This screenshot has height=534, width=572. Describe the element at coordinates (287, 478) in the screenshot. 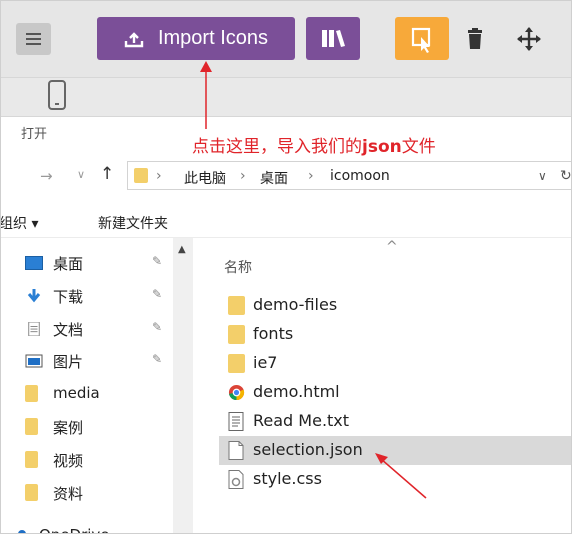

I see `file-name: style.css` at that location.